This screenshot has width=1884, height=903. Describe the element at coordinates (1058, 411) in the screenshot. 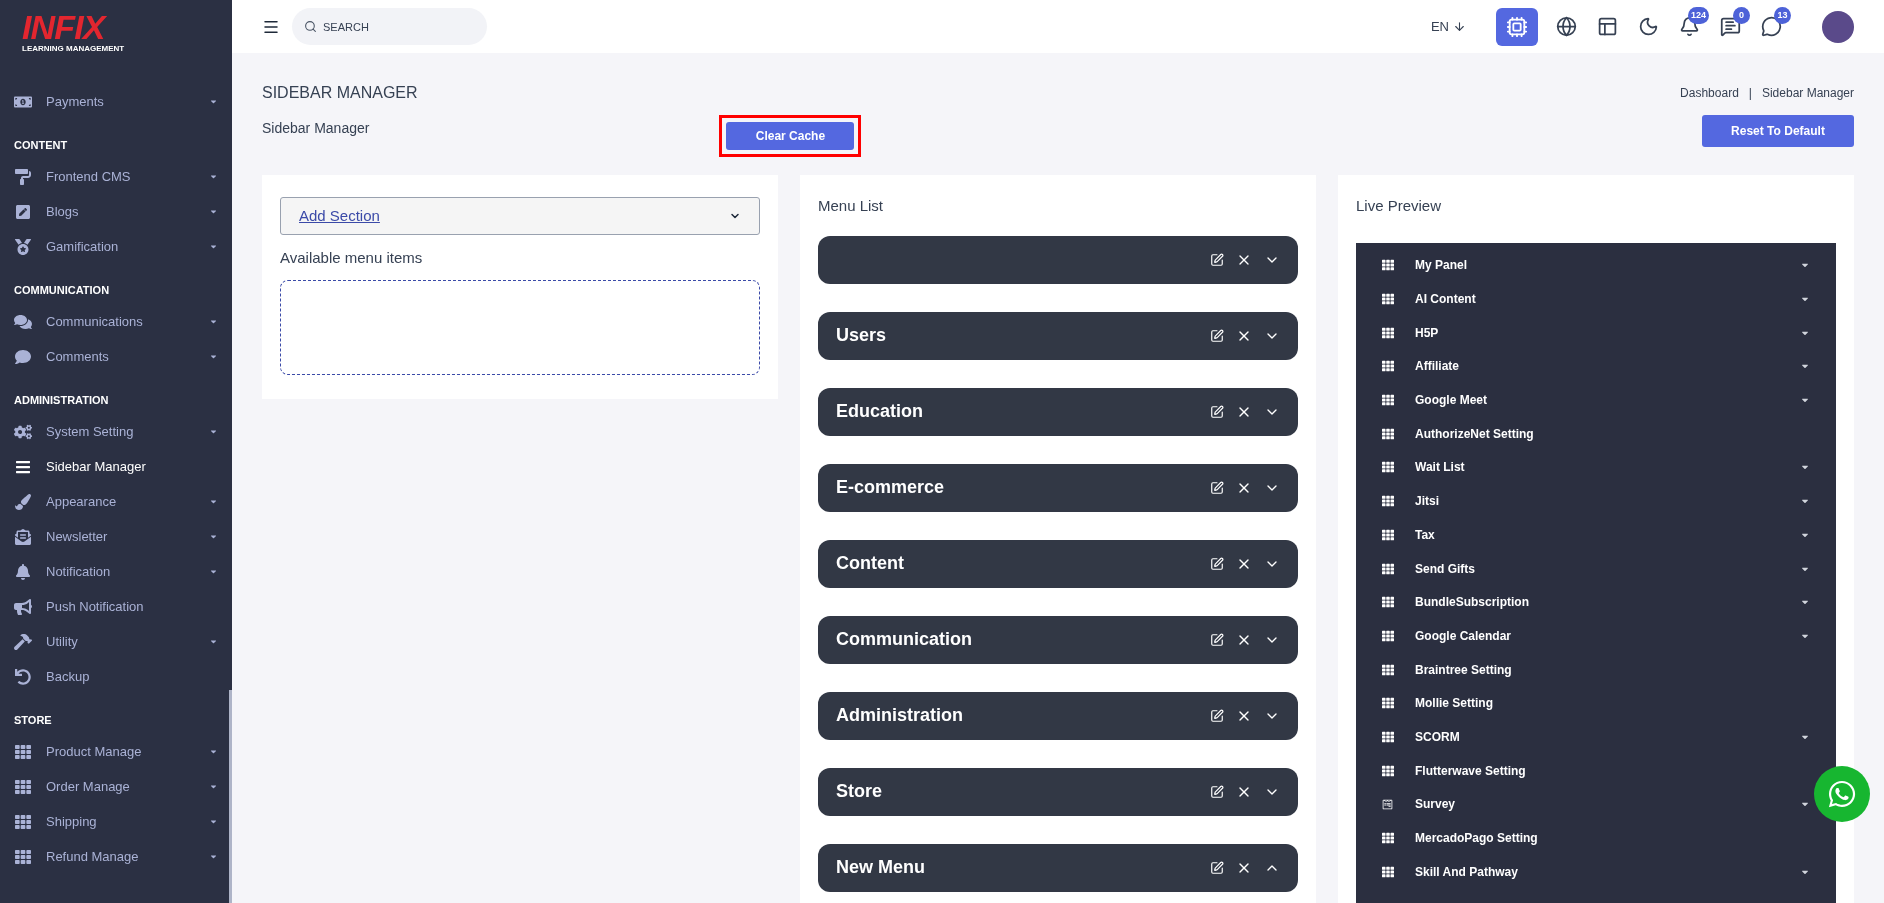

I see `menu-section: Education` at that location.